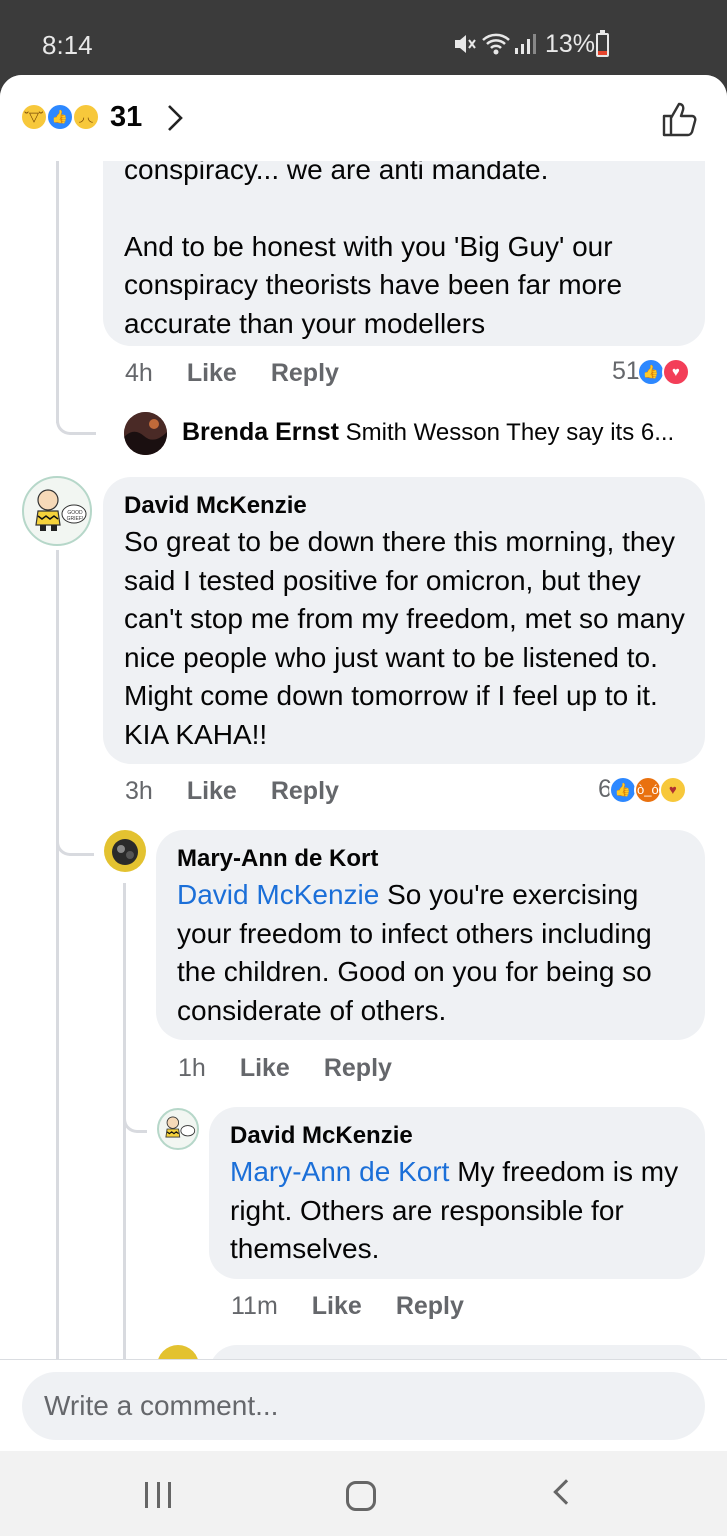 This screenshot has height=1536, width=727. I want to click on love-icon: ♥, so click(675, 371).